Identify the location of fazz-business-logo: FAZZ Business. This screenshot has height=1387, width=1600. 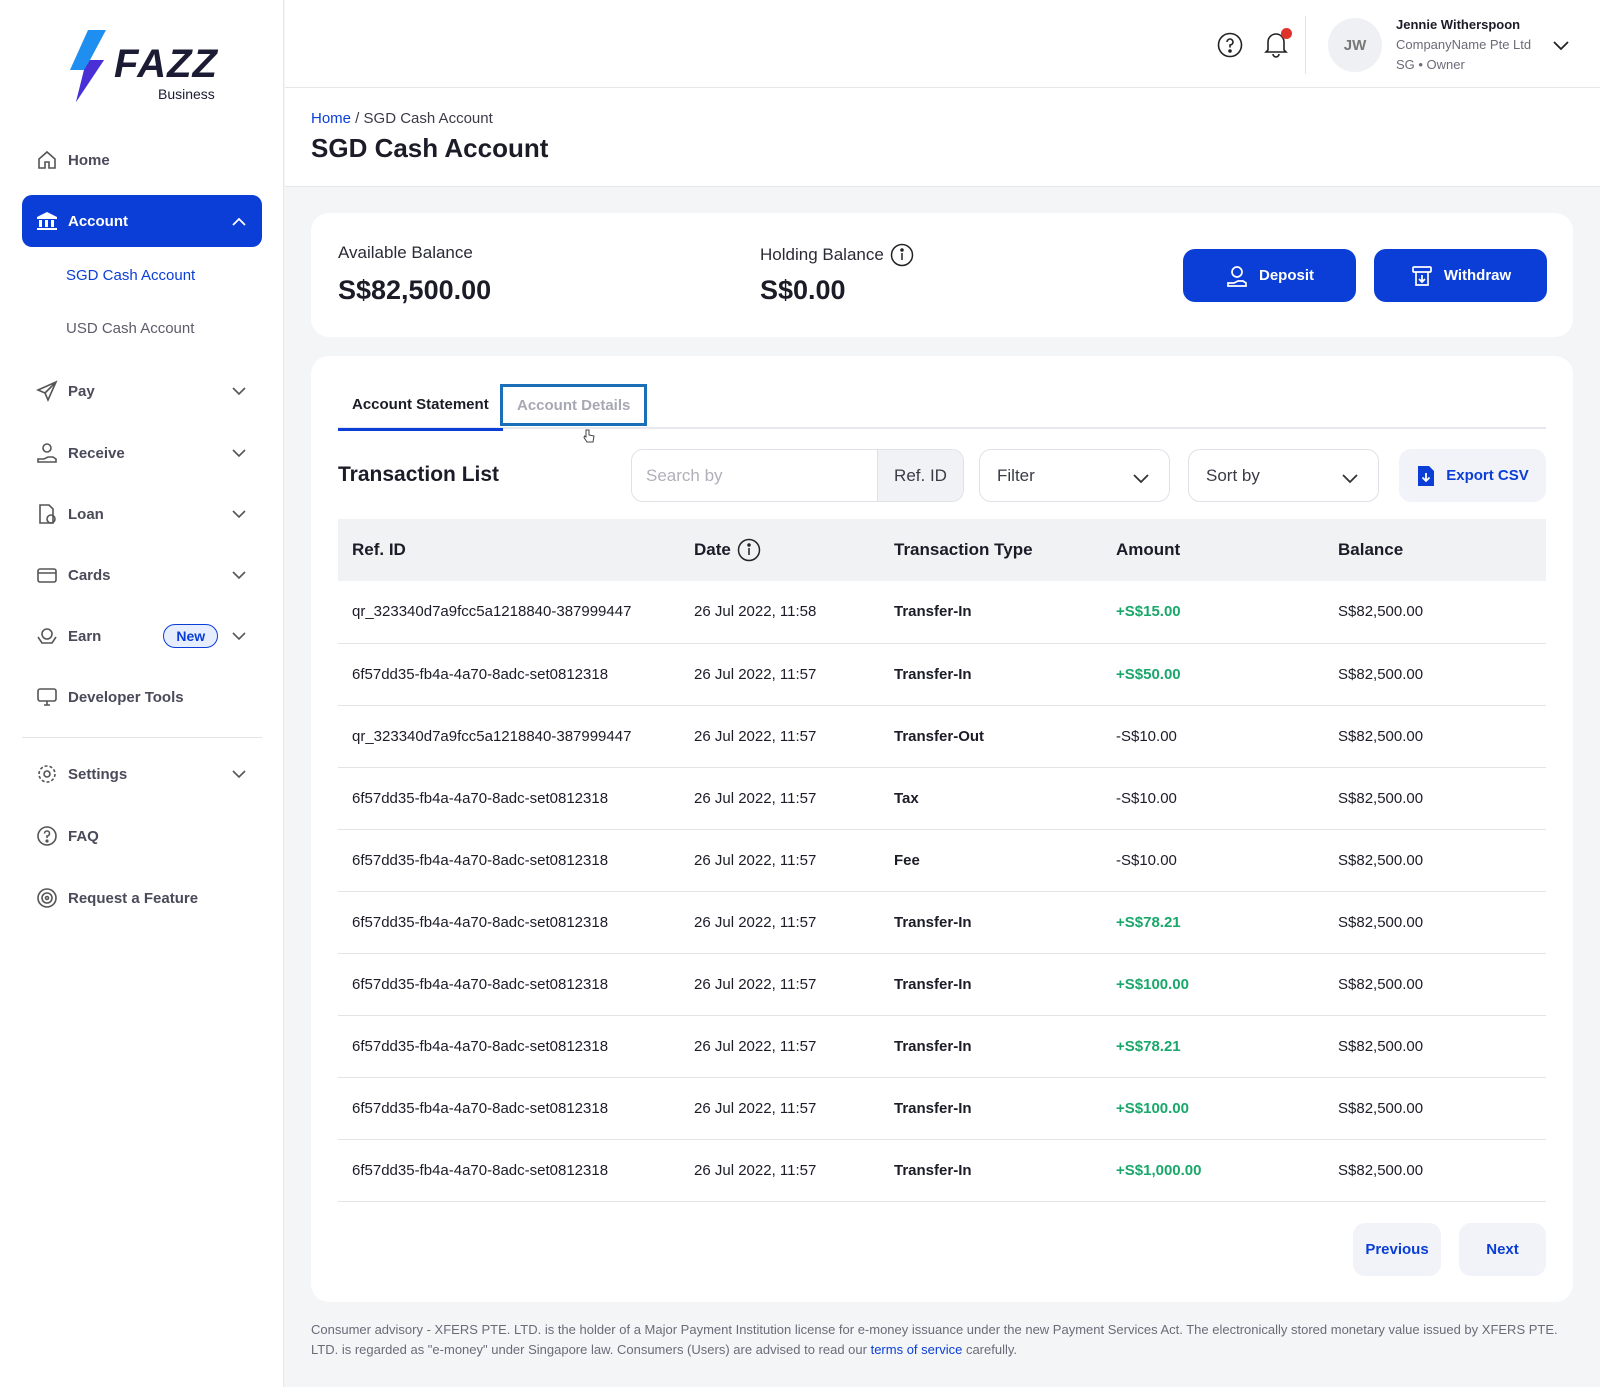
(146, 67).